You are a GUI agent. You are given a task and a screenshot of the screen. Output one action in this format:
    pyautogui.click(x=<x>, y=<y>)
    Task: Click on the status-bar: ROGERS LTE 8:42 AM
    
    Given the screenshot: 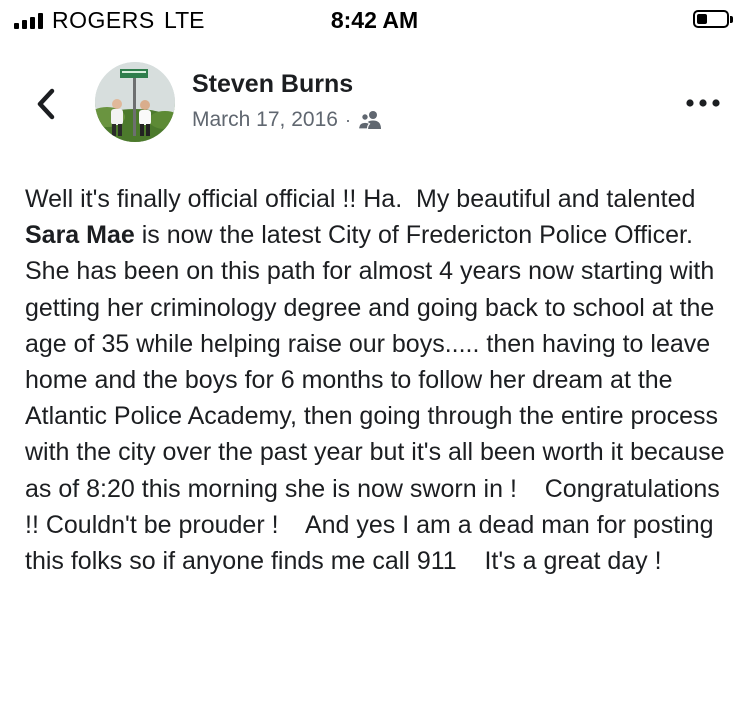 What is the action you would take?
    pyautogui.click(x=374, y=20)
    